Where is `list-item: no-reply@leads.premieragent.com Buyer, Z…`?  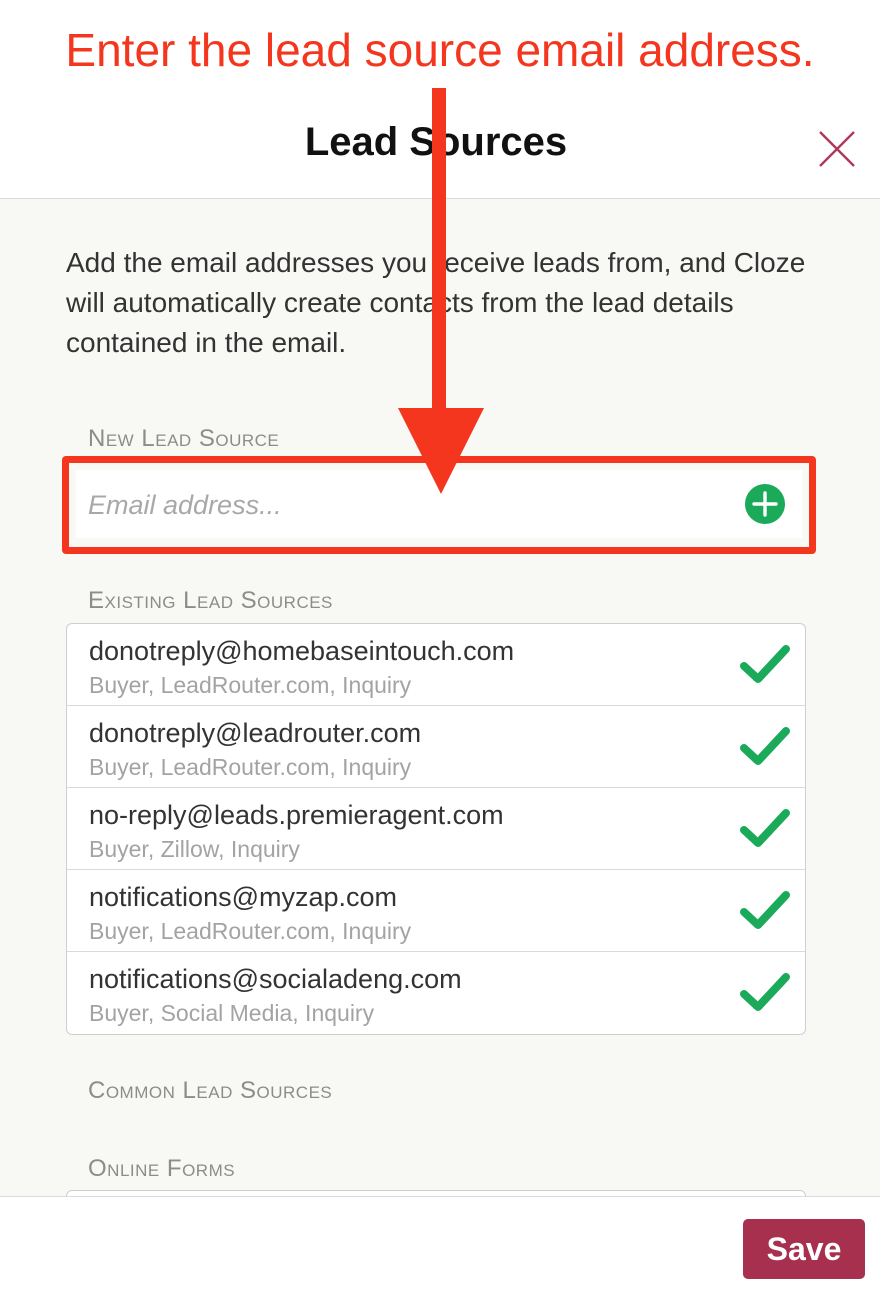
list-item: no-reply@leads.premieragent.com Buyer, Z… is located at coordinates (436, 829).